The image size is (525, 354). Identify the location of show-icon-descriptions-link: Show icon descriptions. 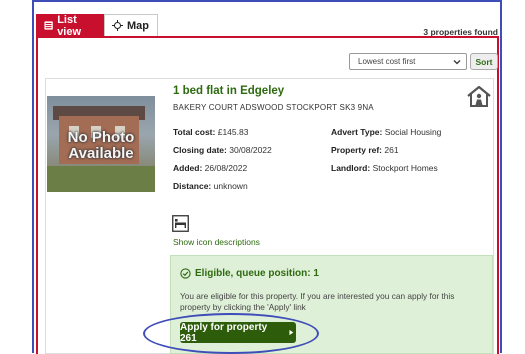
(216, 242).